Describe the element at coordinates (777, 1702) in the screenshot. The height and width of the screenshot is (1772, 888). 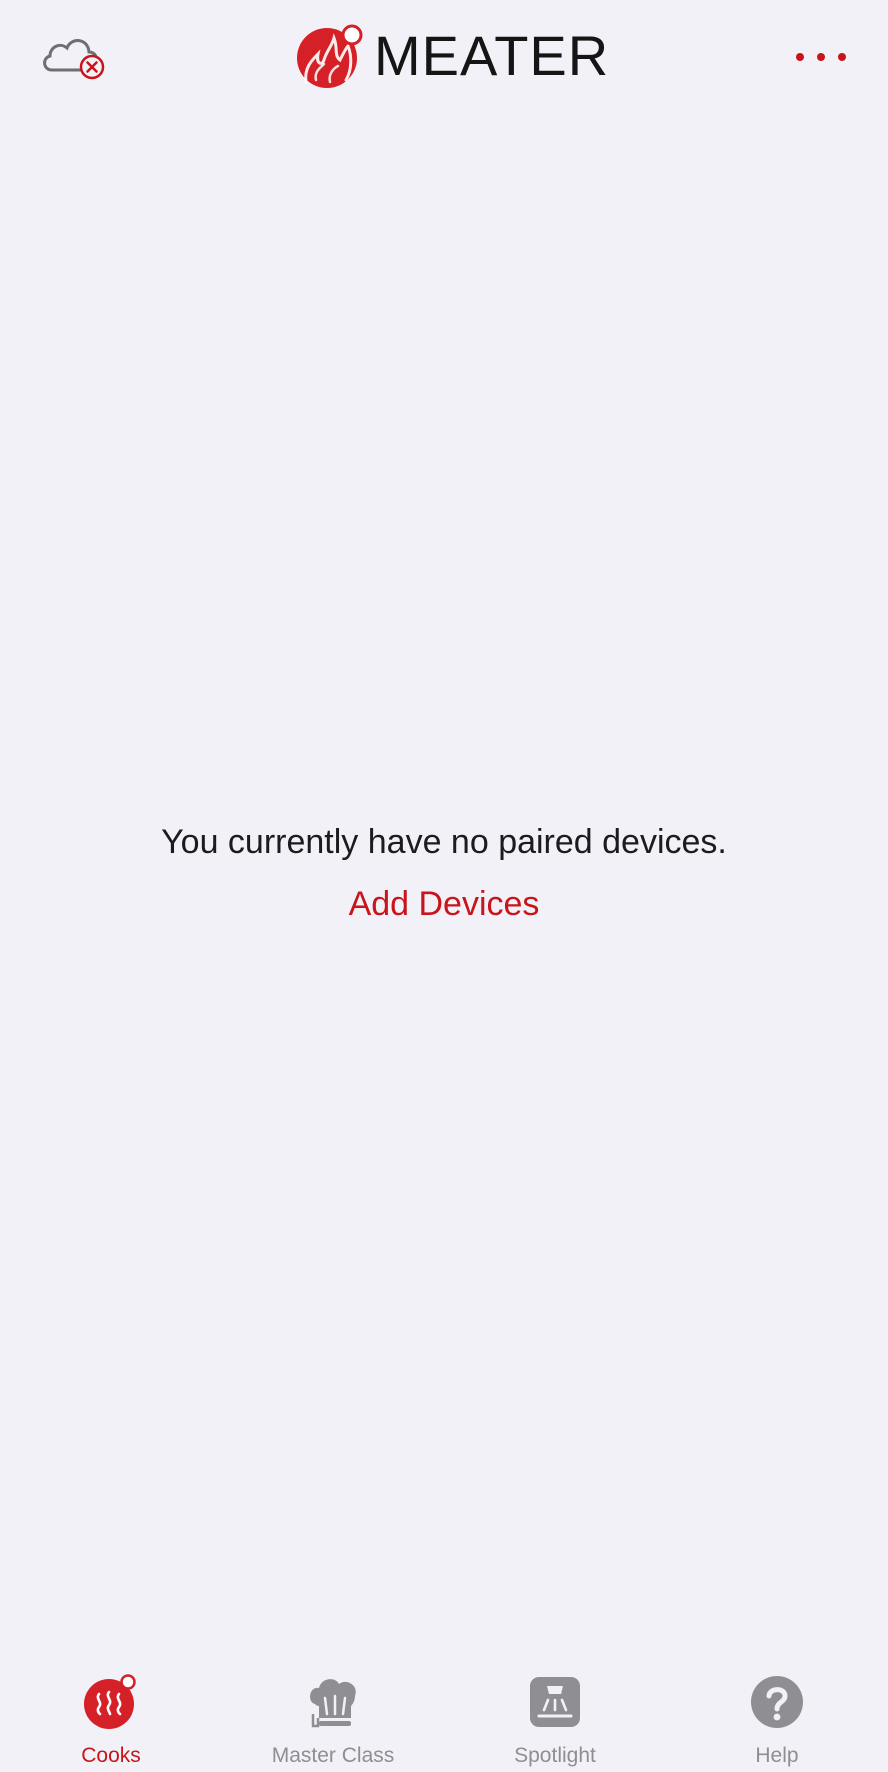
I see `help-icon` at that location.